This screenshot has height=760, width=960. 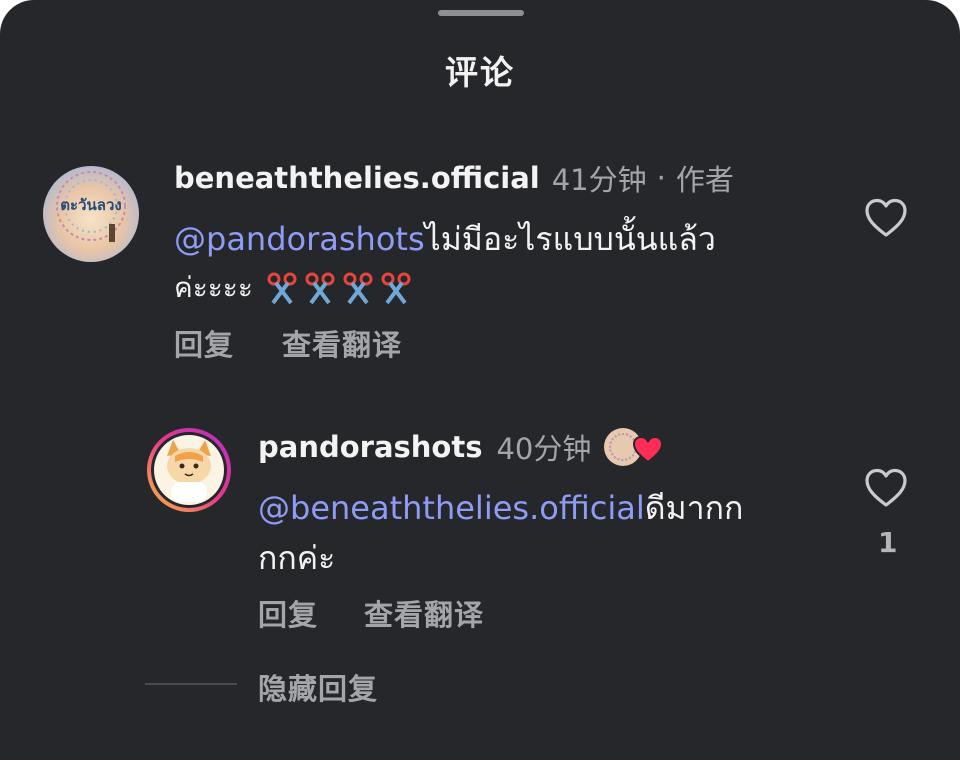 What do you see at coordinates (481, 13) in the screenshot?
I see `drag-handle` at bounding box center [481, 13].